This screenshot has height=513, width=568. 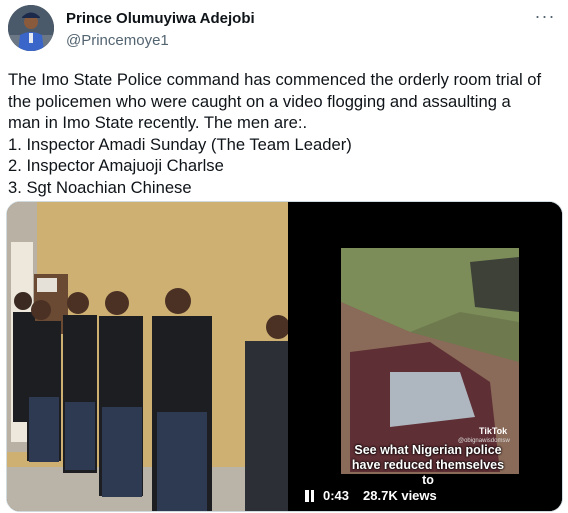 What do you see at coordinates (117, 40) in the screenshot?
I see `author-handle: @Princemoye1` at bounding box center [117, 40].